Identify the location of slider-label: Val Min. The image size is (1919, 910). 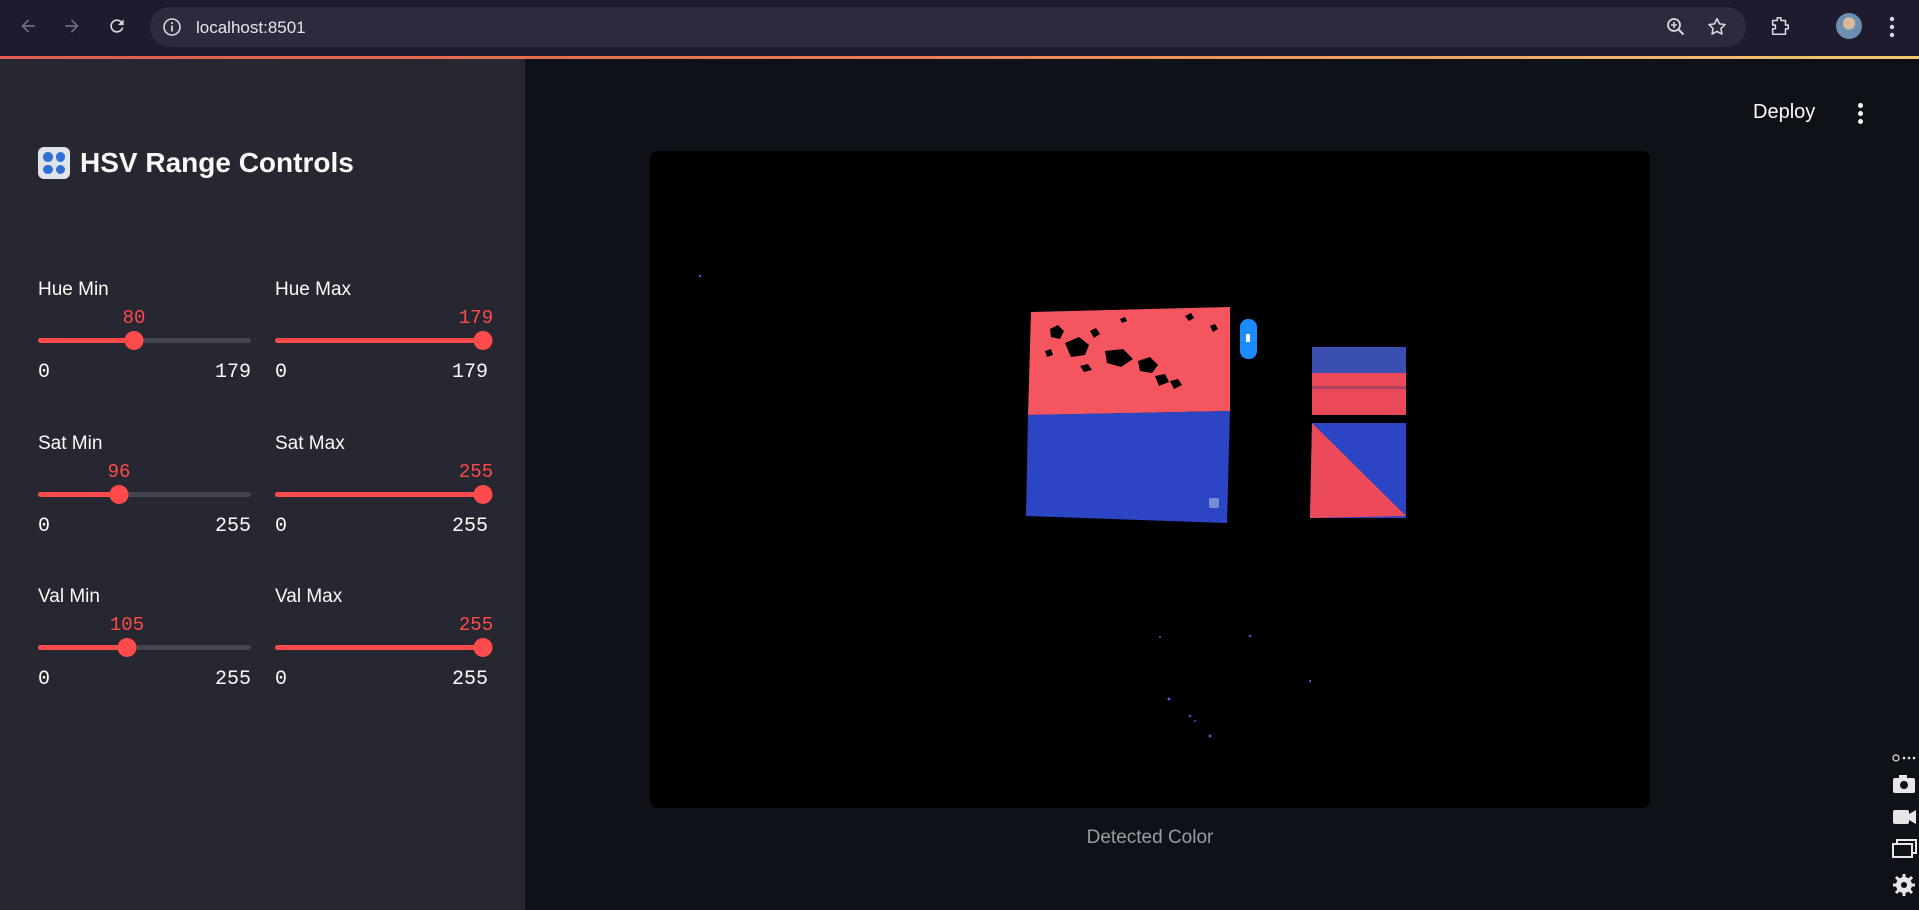
(69, 596).